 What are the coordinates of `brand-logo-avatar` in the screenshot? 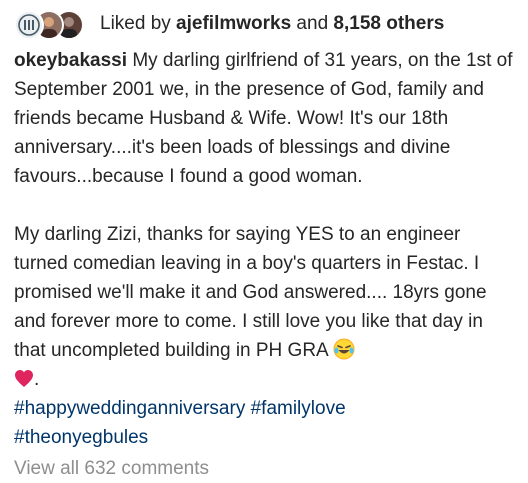 It's located at (29, 25).